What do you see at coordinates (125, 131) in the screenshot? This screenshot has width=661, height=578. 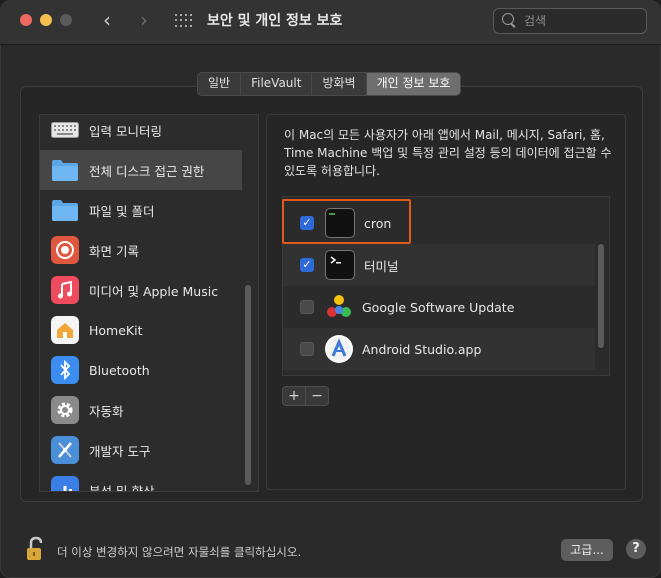 I see `sidebar-item-label: 입력 모니터링` at bounding box center [125, 131].